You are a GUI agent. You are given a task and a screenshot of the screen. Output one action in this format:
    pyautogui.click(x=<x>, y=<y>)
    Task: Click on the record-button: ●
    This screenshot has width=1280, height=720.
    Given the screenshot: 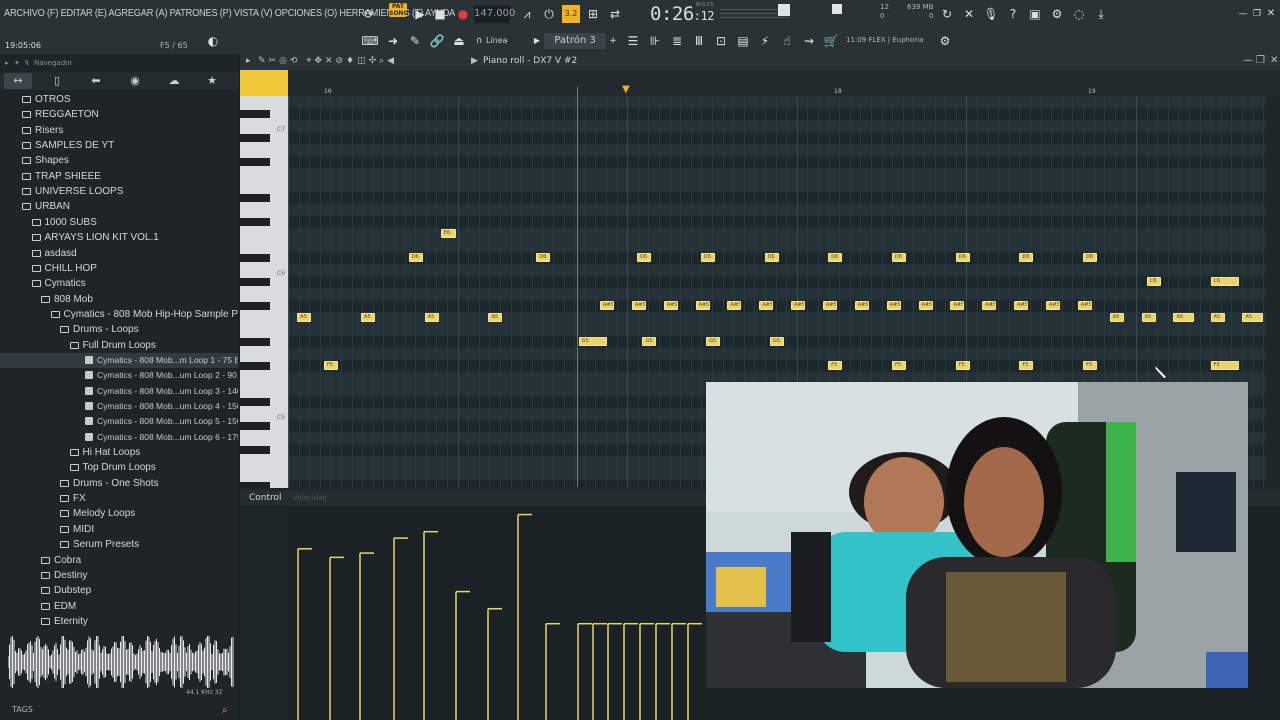 What is the action you would take?
    pyautogui.click(x=463, y=14)
    